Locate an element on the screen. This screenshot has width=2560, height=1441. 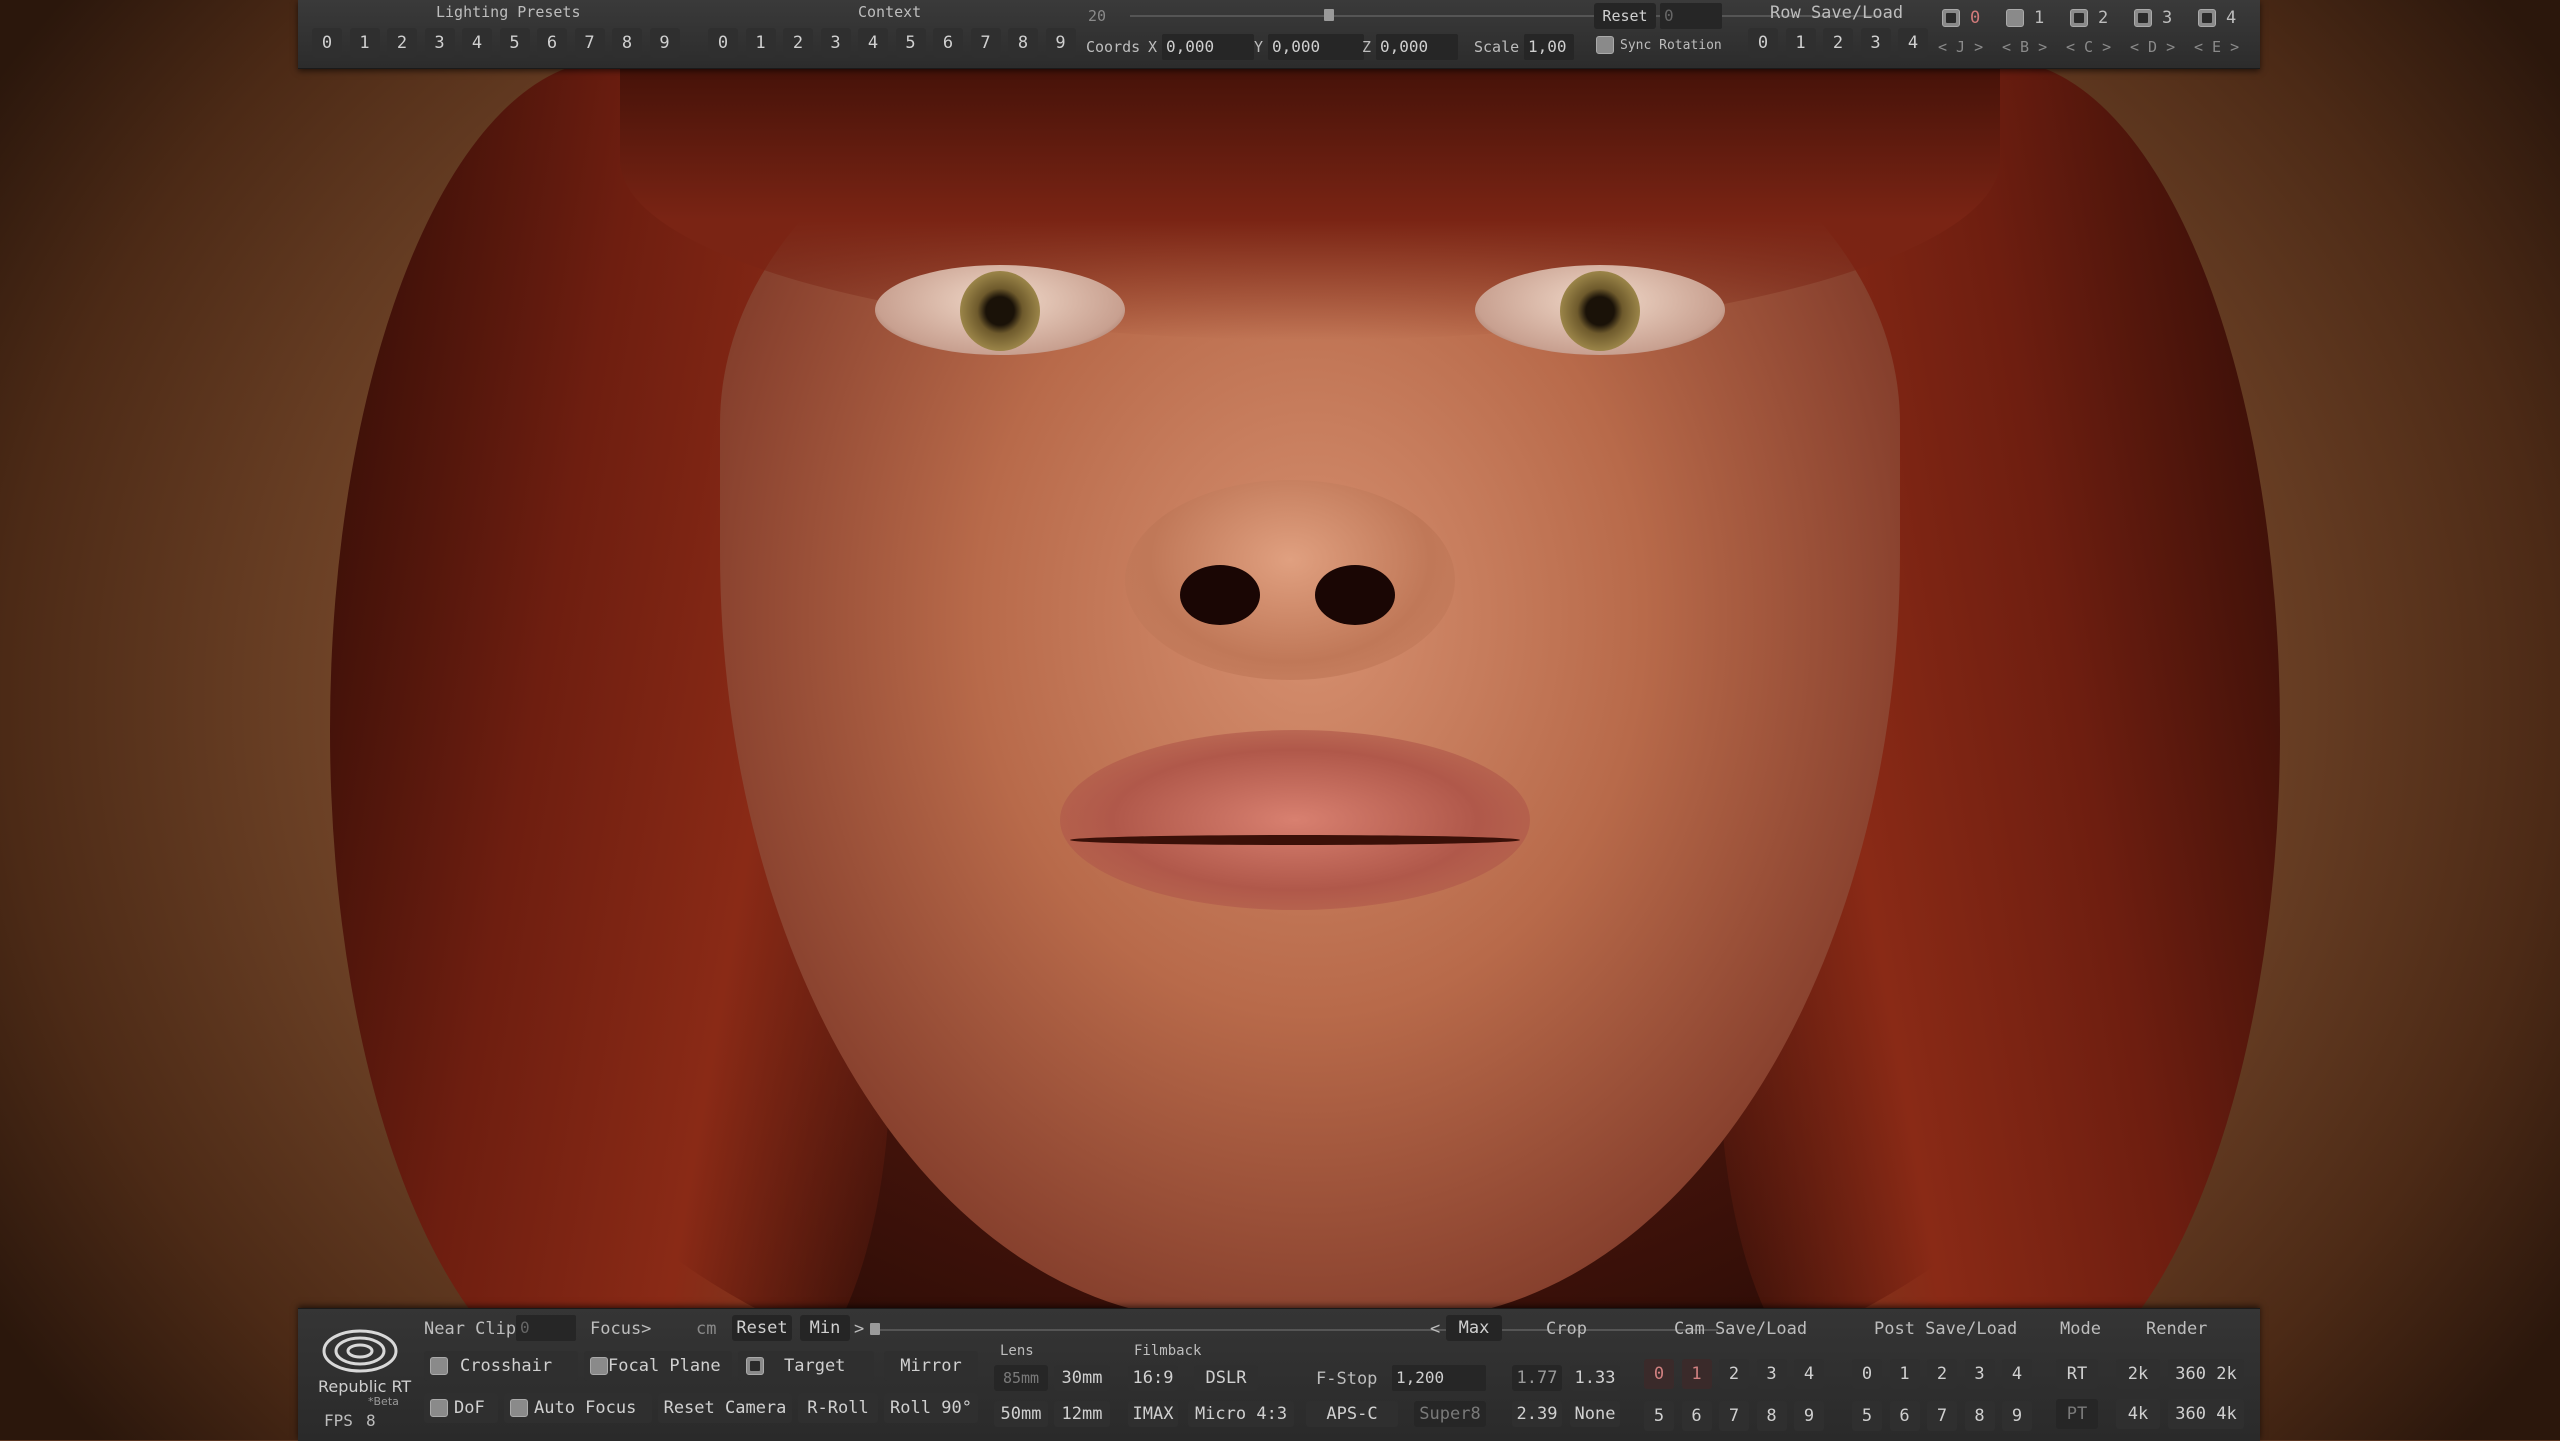
lighting-preset-0-button: 0 is located at coordinates (327, 43).